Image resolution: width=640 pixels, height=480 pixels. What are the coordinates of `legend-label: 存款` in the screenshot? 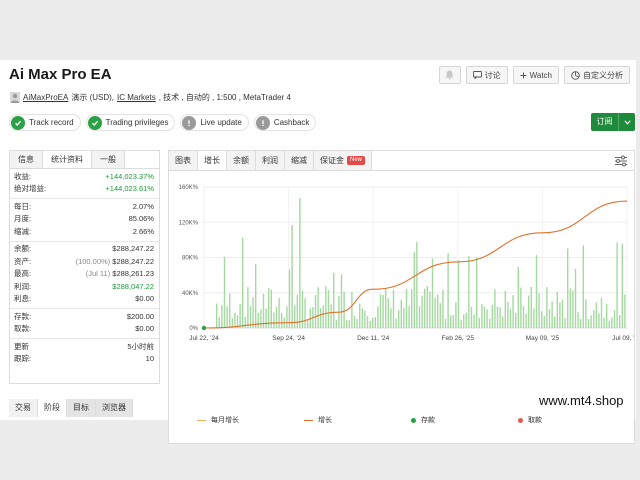 It's located at (428, 420).